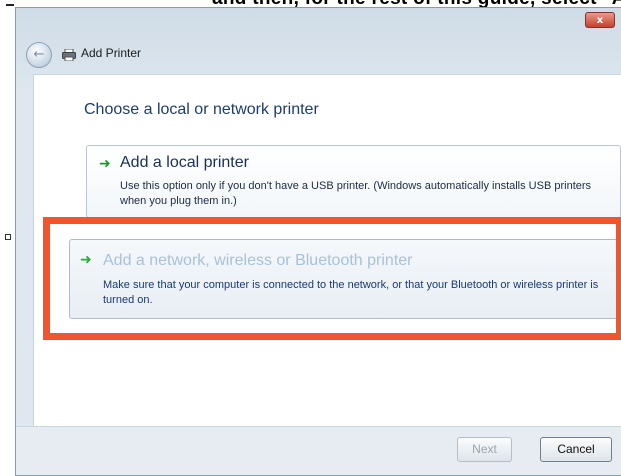 The width and height of the screenshot is (621, 476). I want to click on close-button: x, so click(600, 20).